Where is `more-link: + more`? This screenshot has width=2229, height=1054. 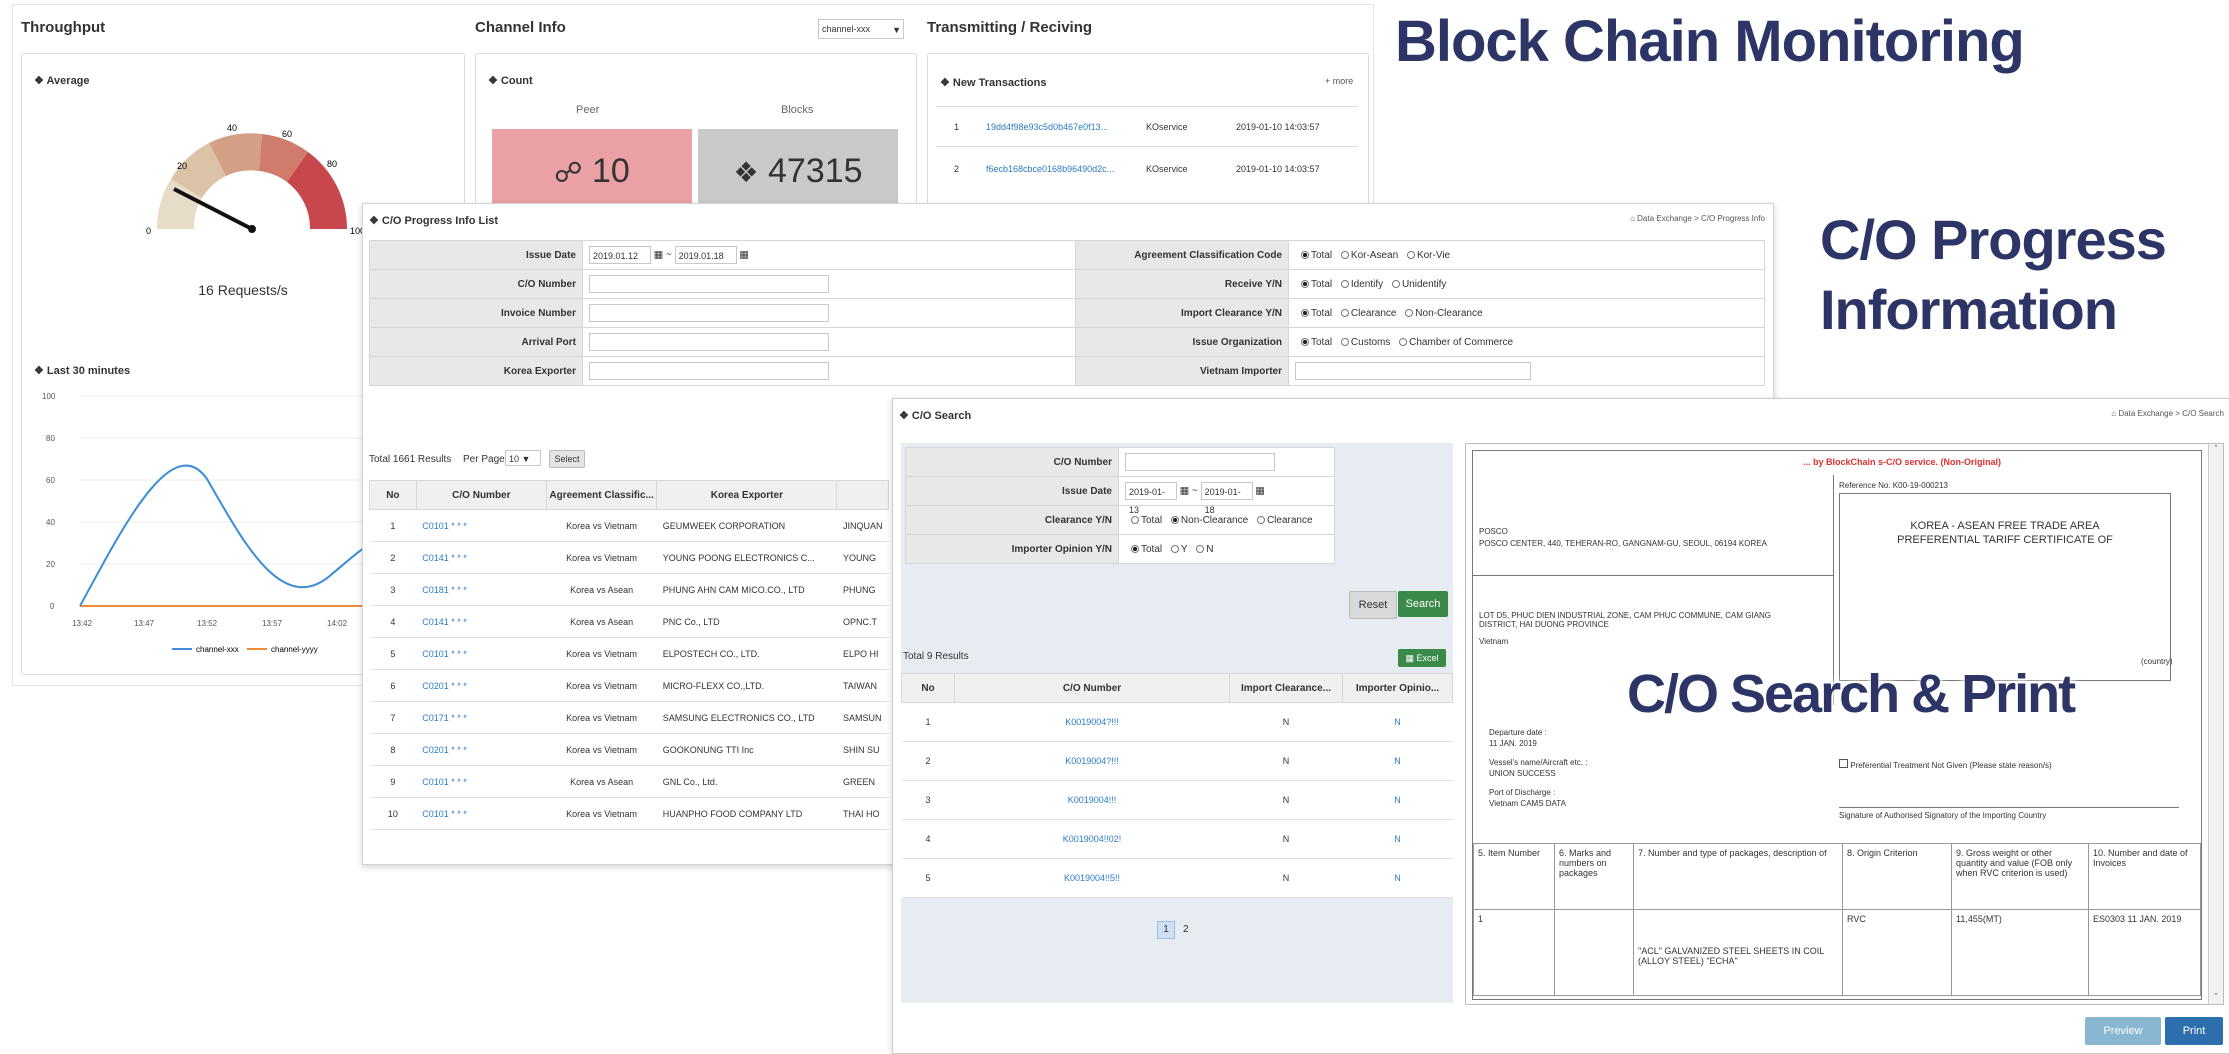
more-link: + more is located at coordinates (1339, 81).